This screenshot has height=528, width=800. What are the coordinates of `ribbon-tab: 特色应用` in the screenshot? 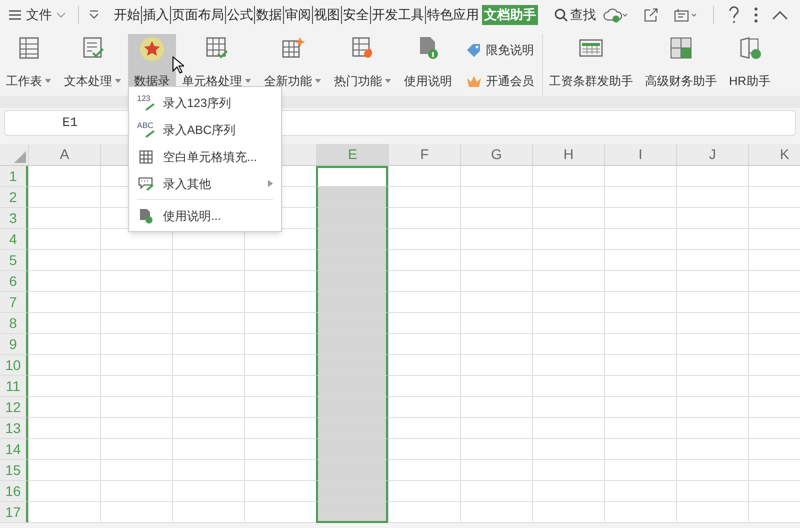 It's located at (453, 15).